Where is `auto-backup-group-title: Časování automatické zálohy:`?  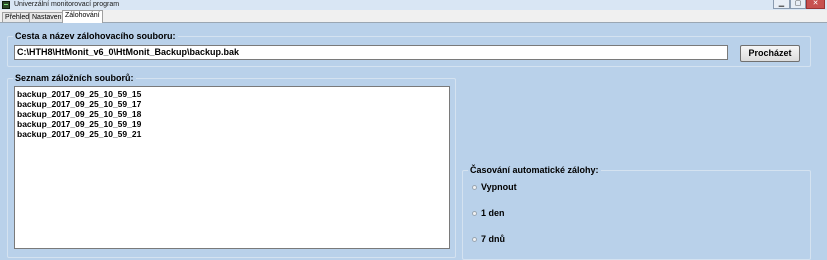
auto-backup-group-title: Časování automatické zálohy: is located at coordinates (534, 170).